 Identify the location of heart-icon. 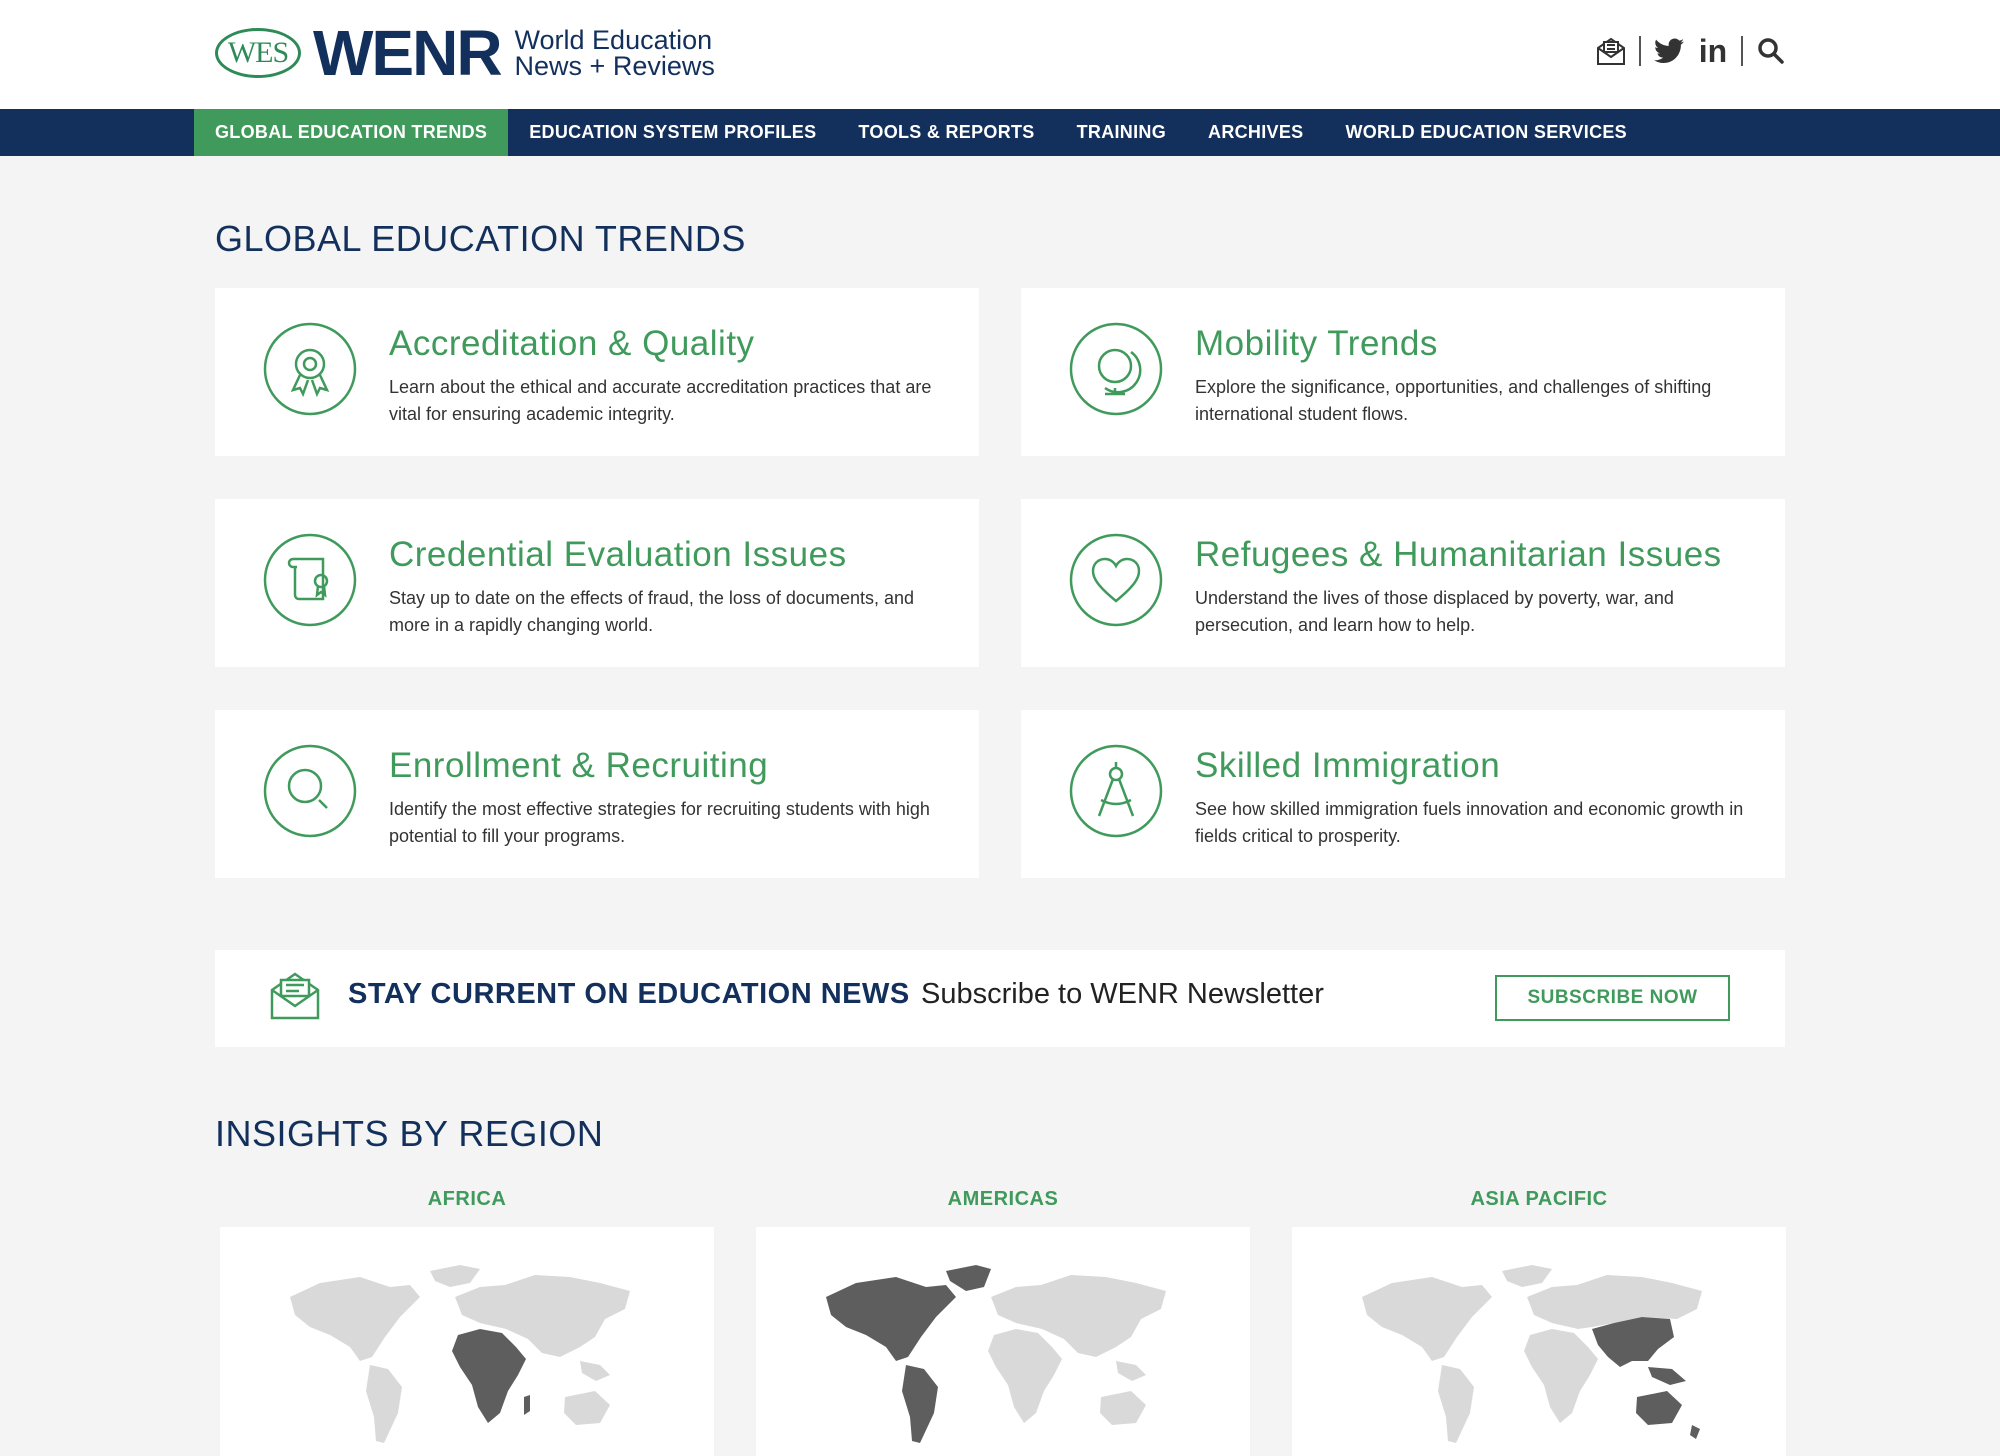
(1116, 580).